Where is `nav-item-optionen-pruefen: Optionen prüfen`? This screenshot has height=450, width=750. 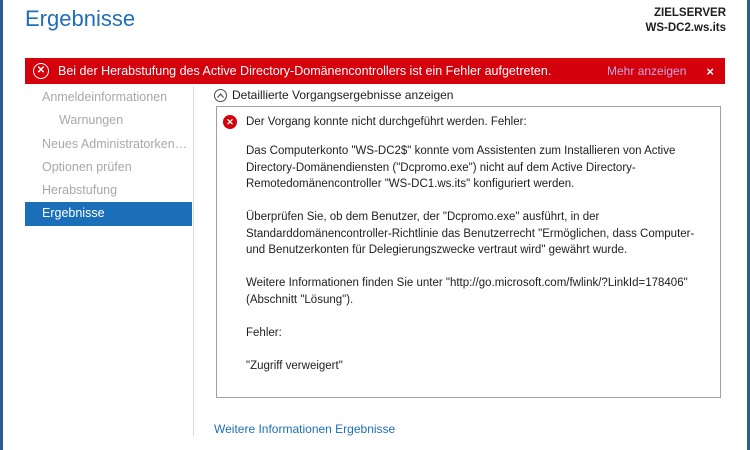 nav-item-optionen-pruefen: Optionen prüfen is located at coordinates (108, 167).